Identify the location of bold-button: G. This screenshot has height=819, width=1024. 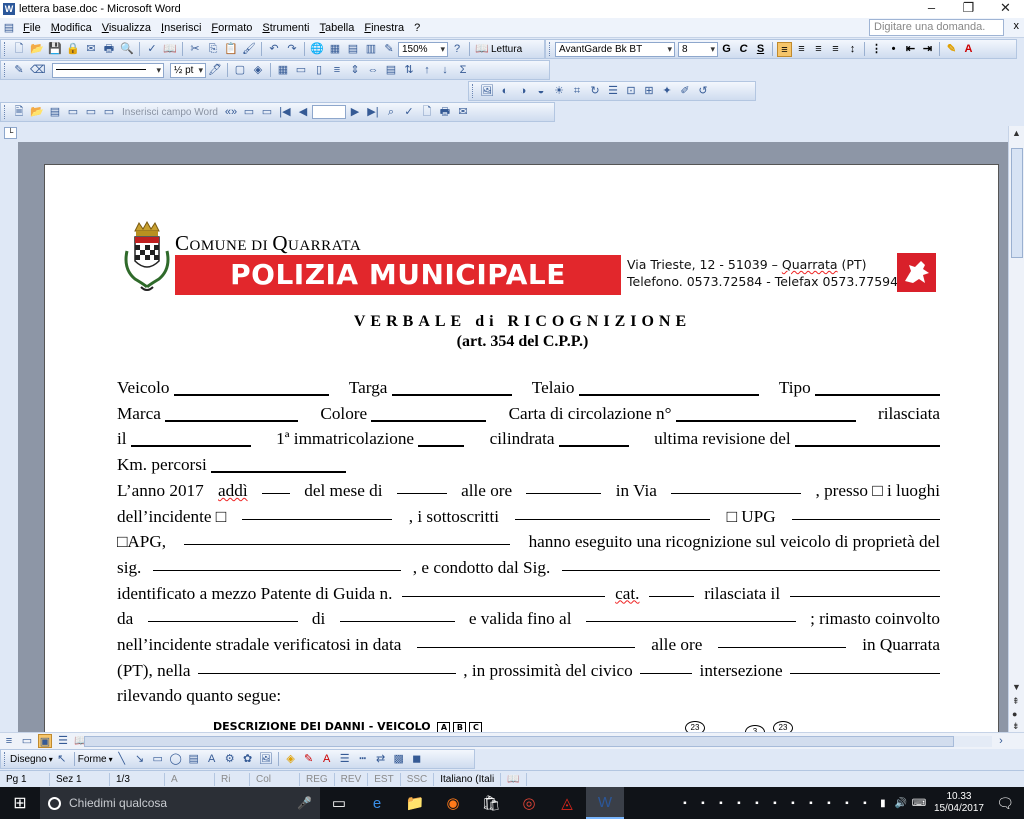
(726, 49).